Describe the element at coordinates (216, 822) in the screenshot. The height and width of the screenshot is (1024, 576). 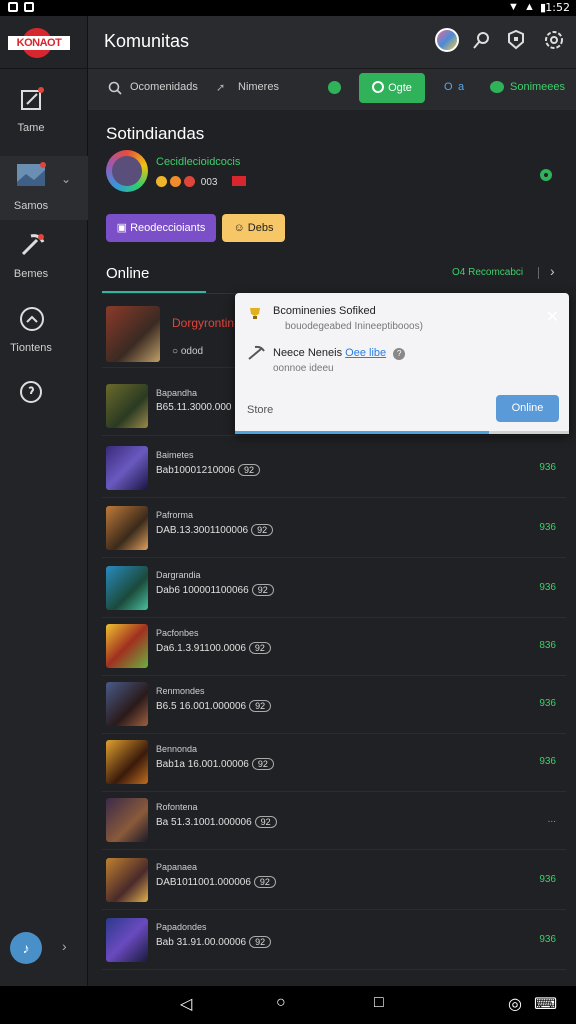
I see `list-item-sub: Ba 51.3.1001.000006 92` at that location.